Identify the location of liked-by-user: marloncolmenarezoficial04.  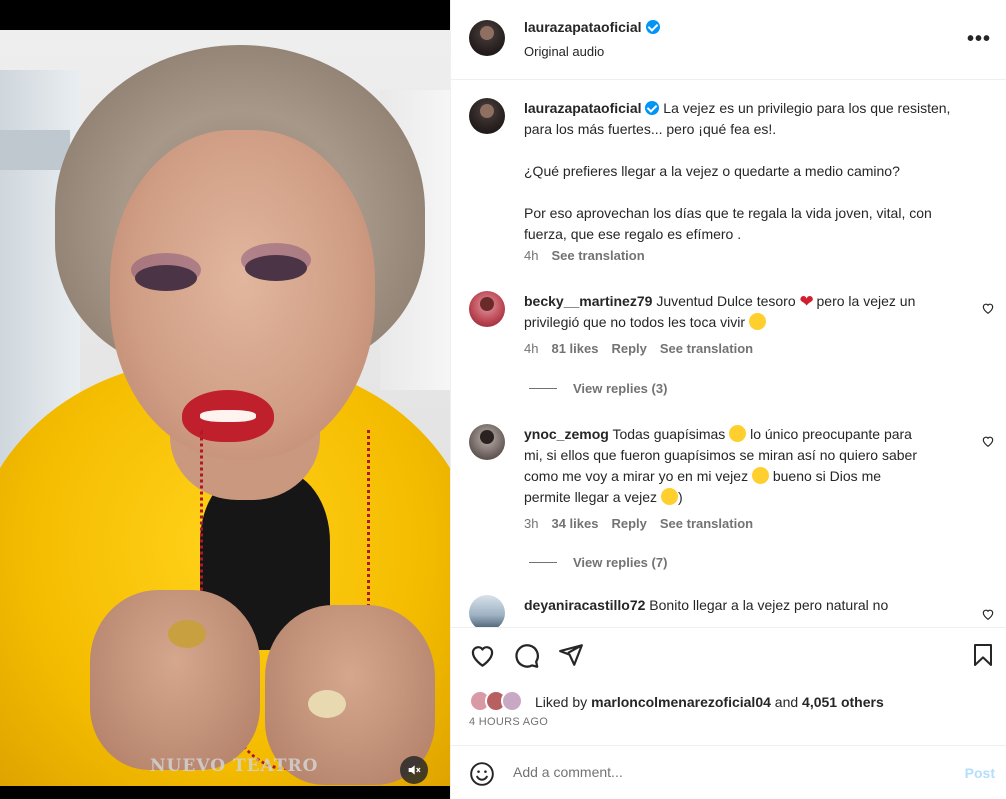
(681, 702).